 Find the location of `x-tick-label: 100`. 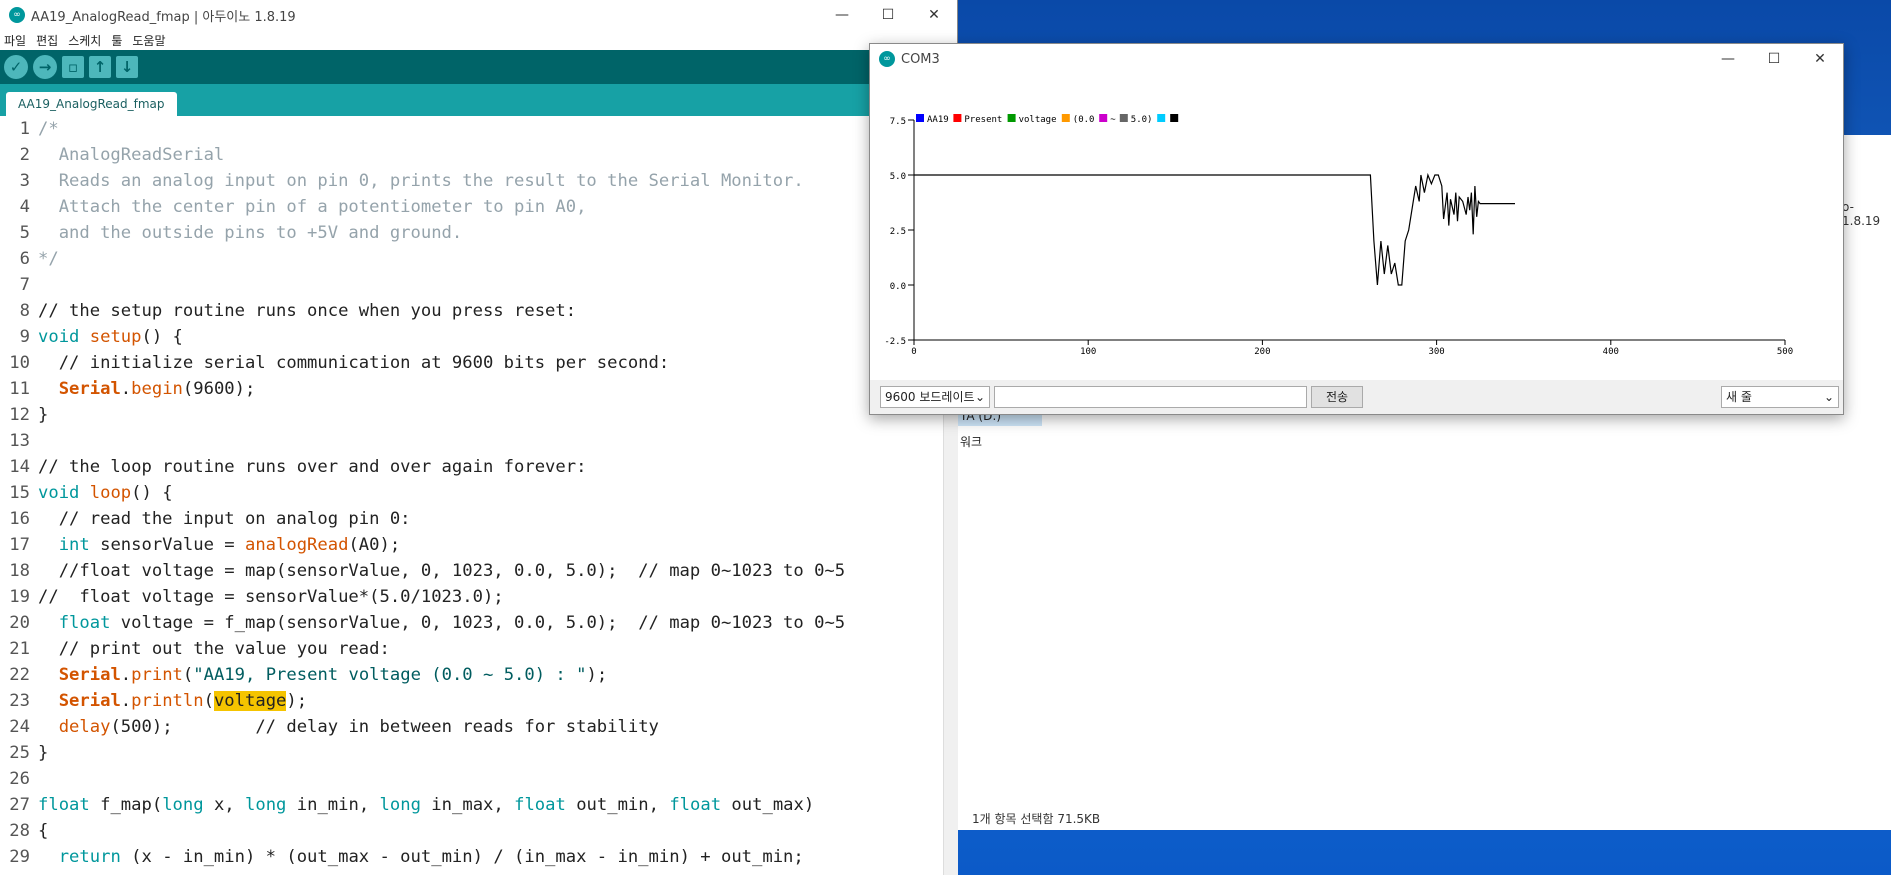

x-tick-label: 100 is located at coordinates (1088, 352).